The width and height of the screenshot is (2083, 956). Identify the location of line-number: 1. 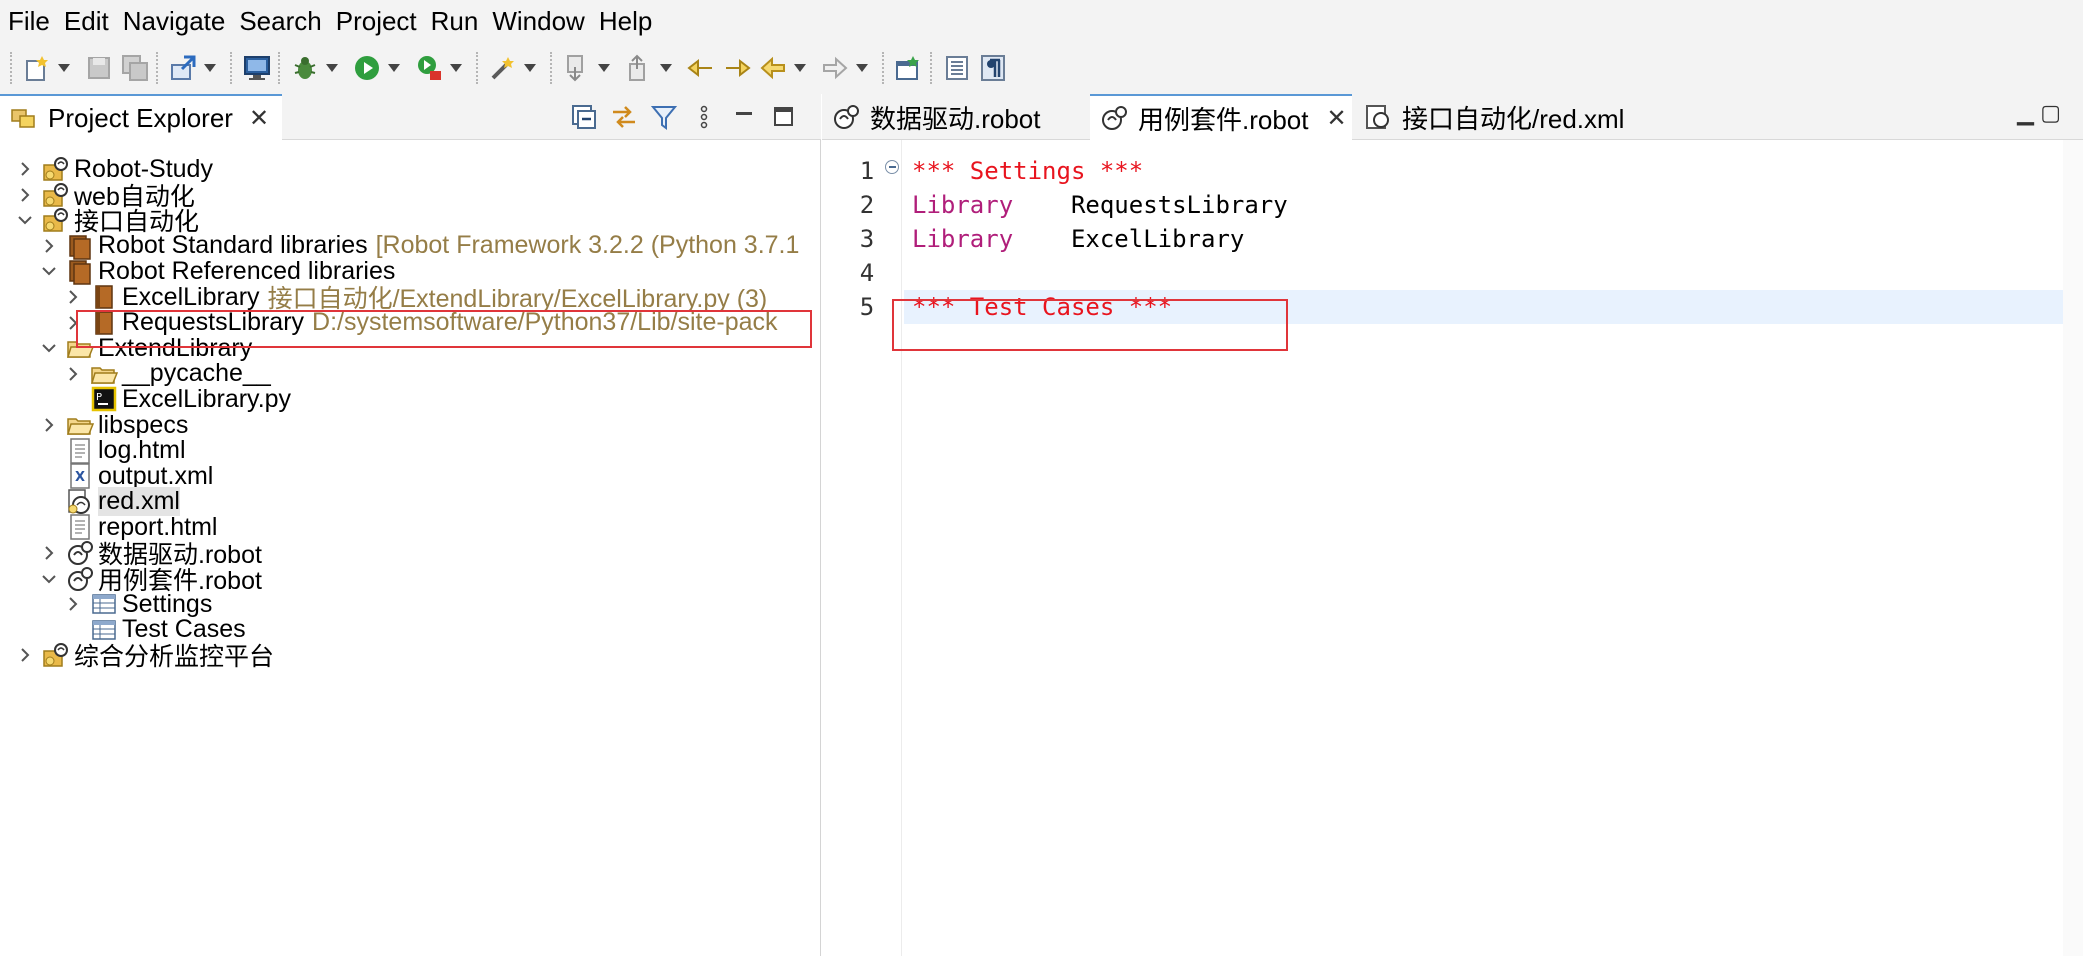
(867, 171).